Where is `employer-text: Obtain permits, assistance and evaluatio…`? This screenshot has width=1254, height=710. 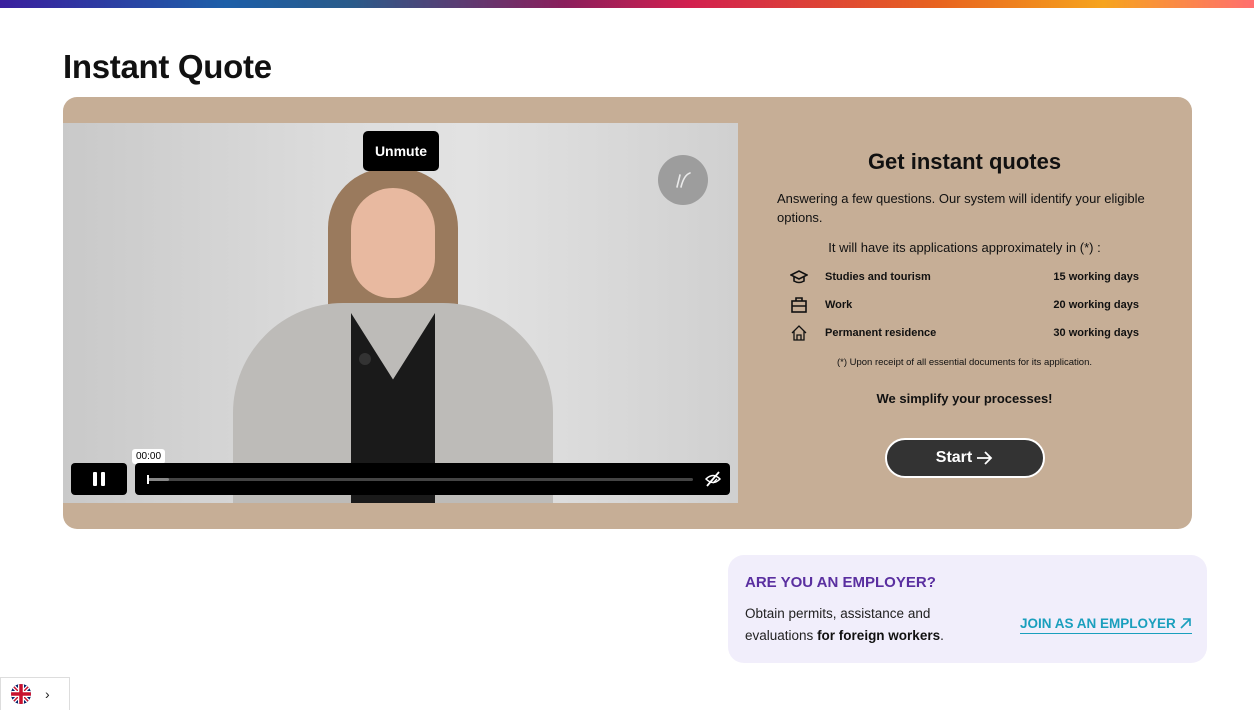 employer-text: Obtain permits, assistance and evaluatio… is located at coordinates (844, 624).